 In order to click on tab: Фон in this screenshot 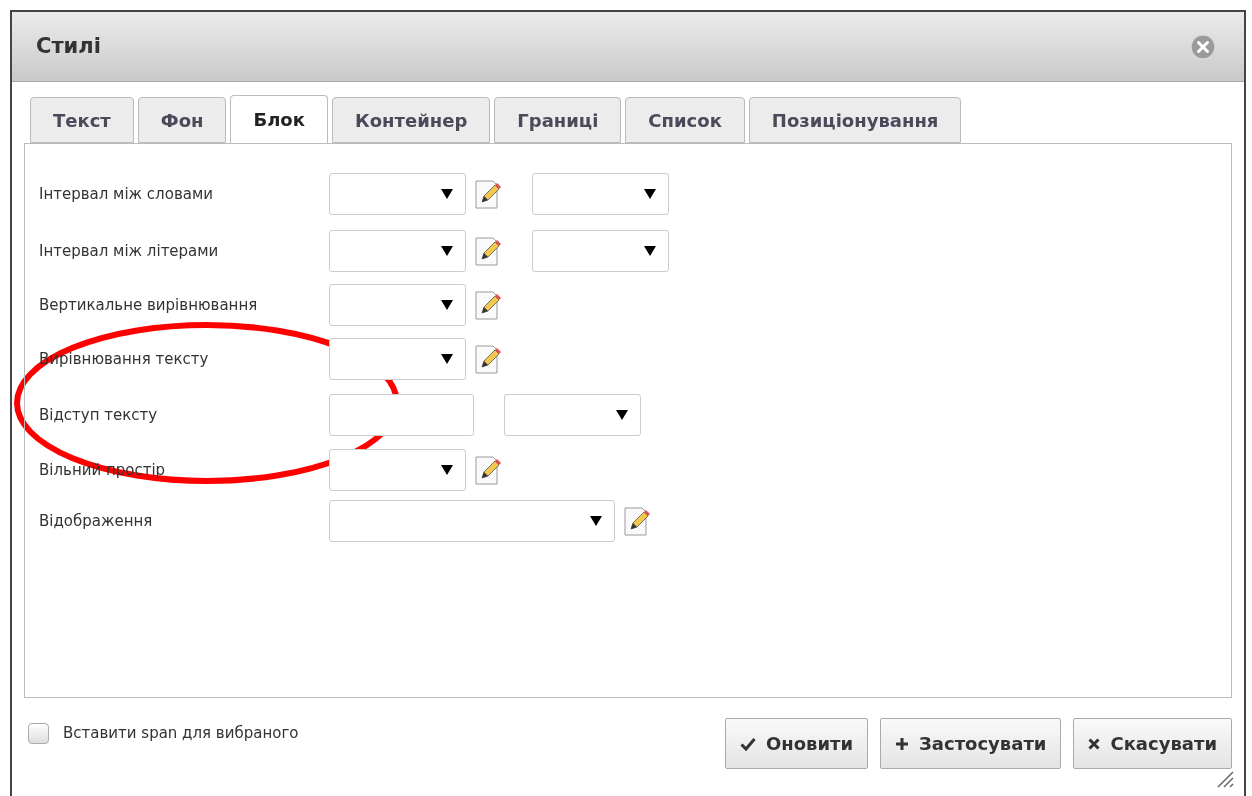, I will do `click(182, 120)`.